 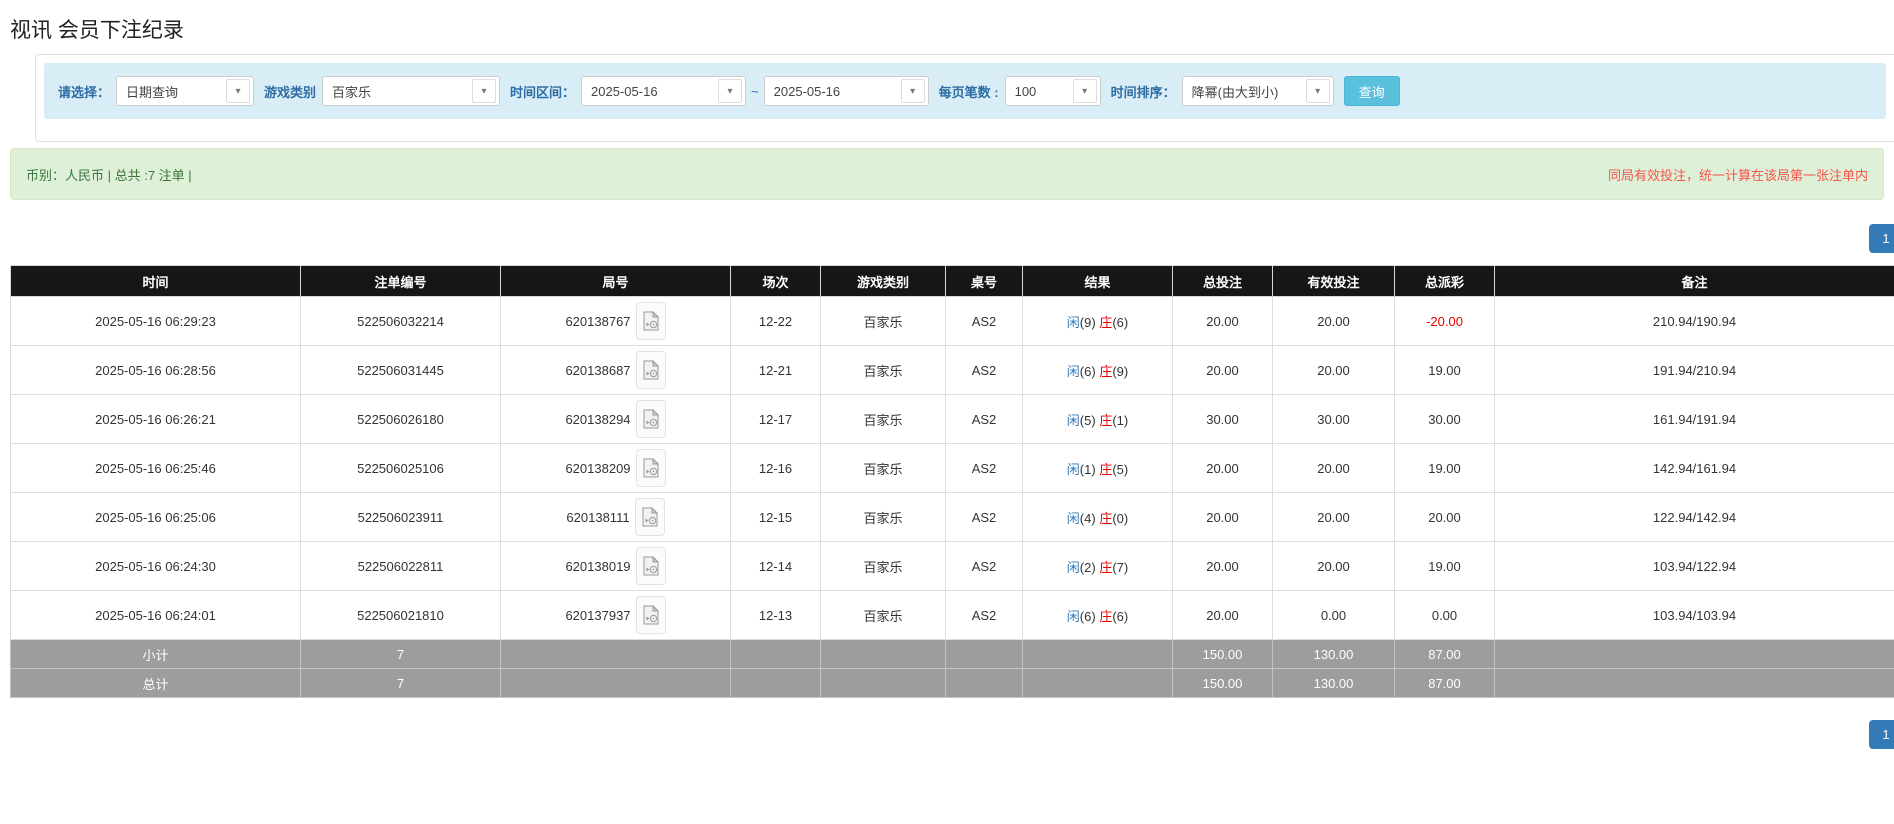 What do you see at coordinates (1694, 468) in the screenshot?
I see `cell-remark: 142.94/161.94` at bounding box center [1694, 468].